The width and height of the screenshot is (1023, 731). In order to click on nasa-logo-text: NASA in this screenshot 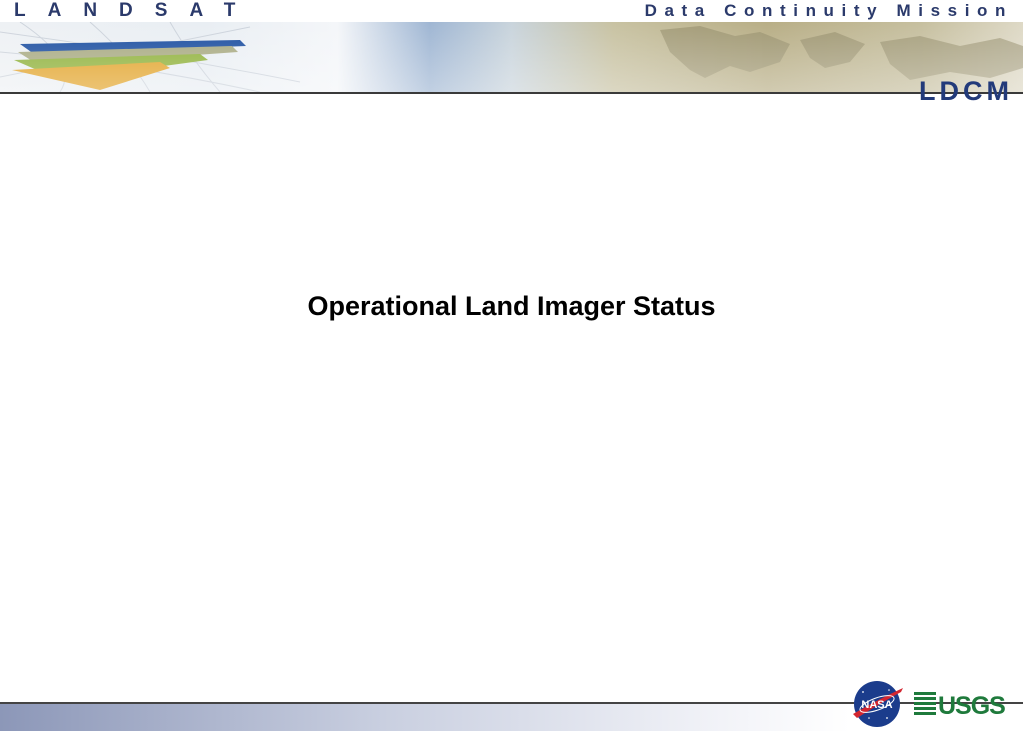, I will do `click(876, 705)`.